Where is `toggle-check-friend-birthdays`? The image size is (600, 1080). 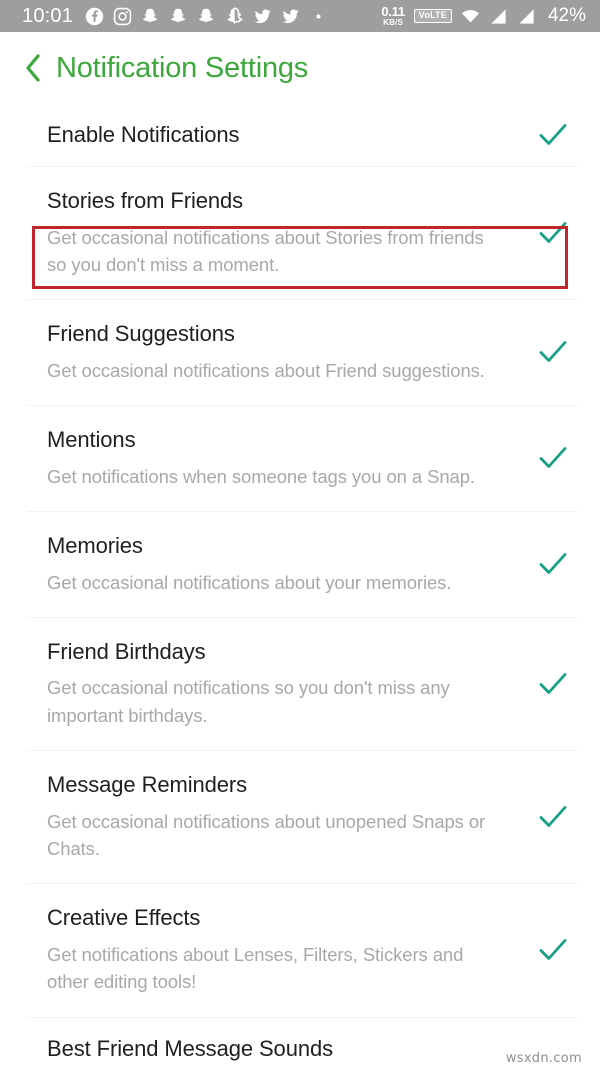 toggle-check-friend-birthdays is located at coordinates (553, 684).